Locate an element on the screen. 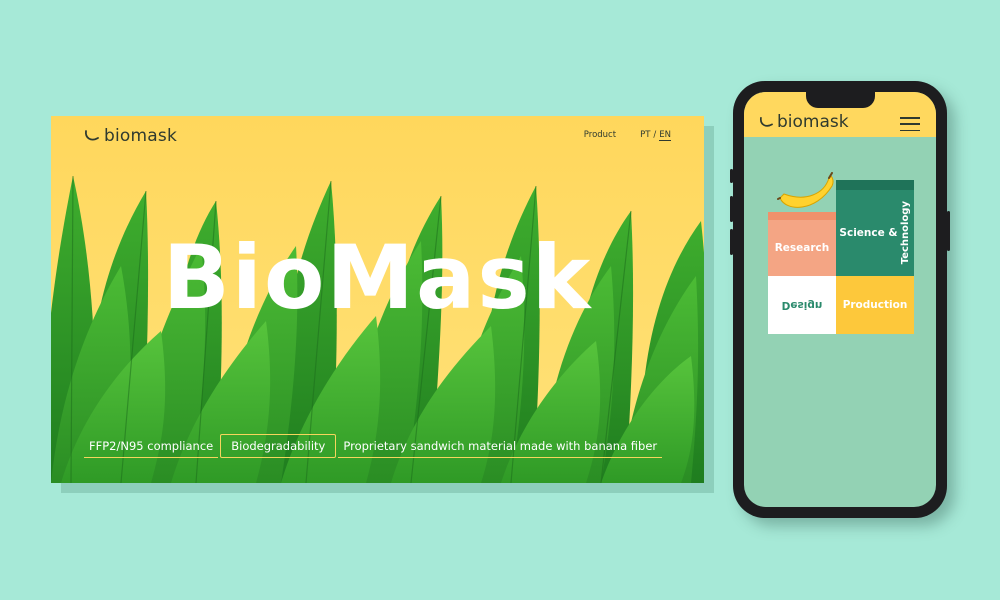  hamburger-menu-icon is located at coordinates (910, 124).